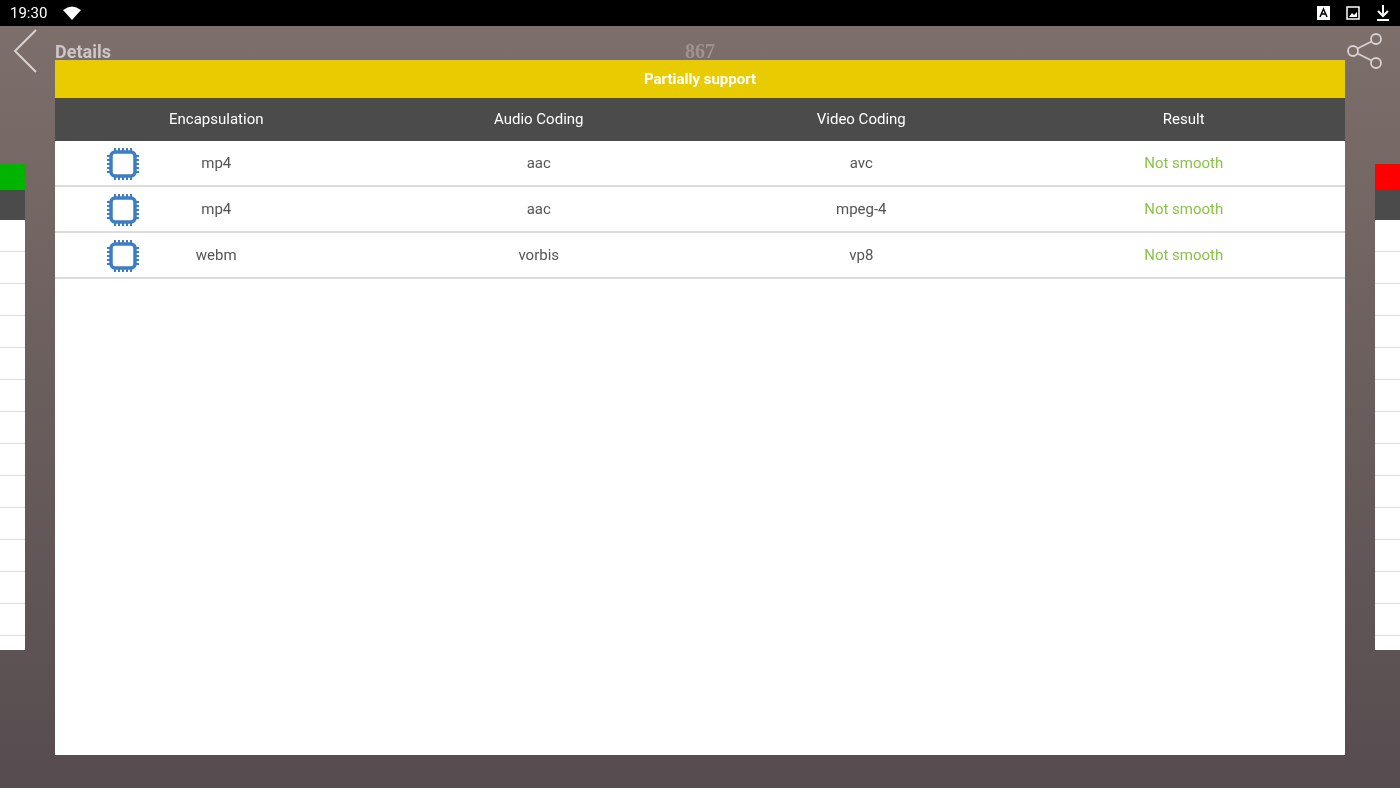 Image resolution: width=1400 pixels, height=788 pixels. I want to click on table-cell-text: avc, so click(861, 163).